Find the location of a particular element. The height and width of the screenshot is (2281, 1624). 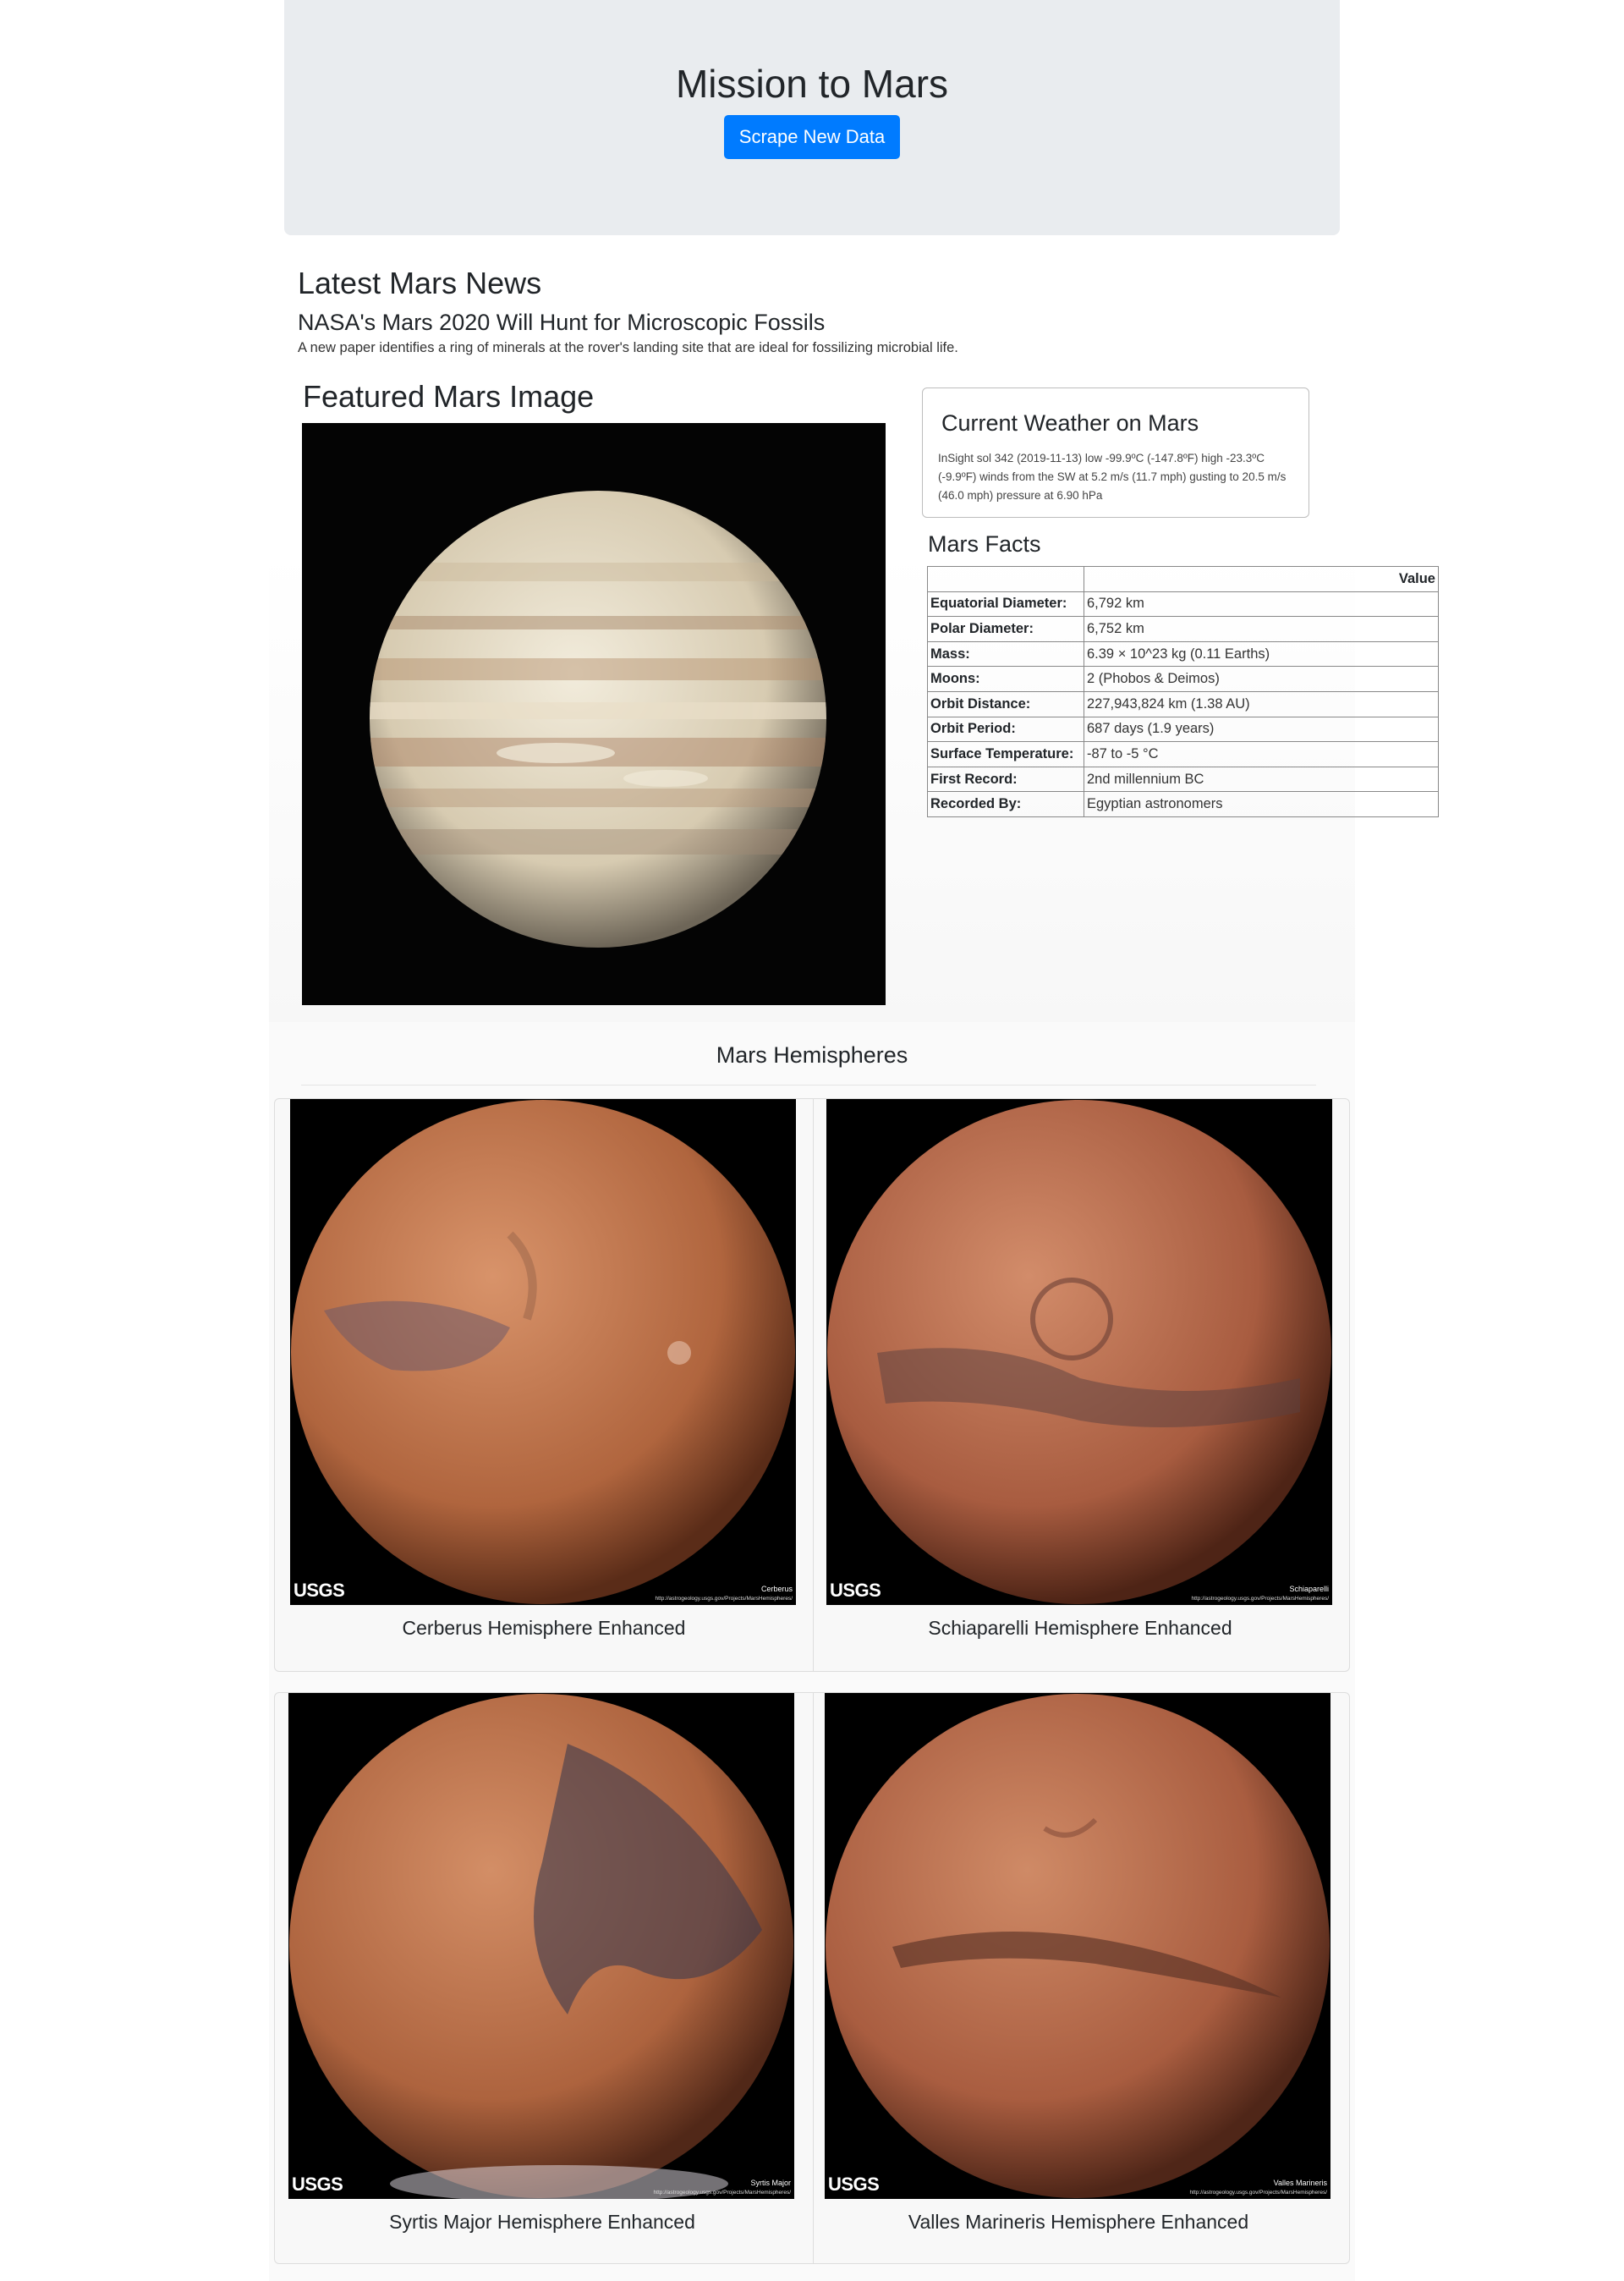

hemisphere-image-label: Syrtis Major is located at coordinates (770, 2183).